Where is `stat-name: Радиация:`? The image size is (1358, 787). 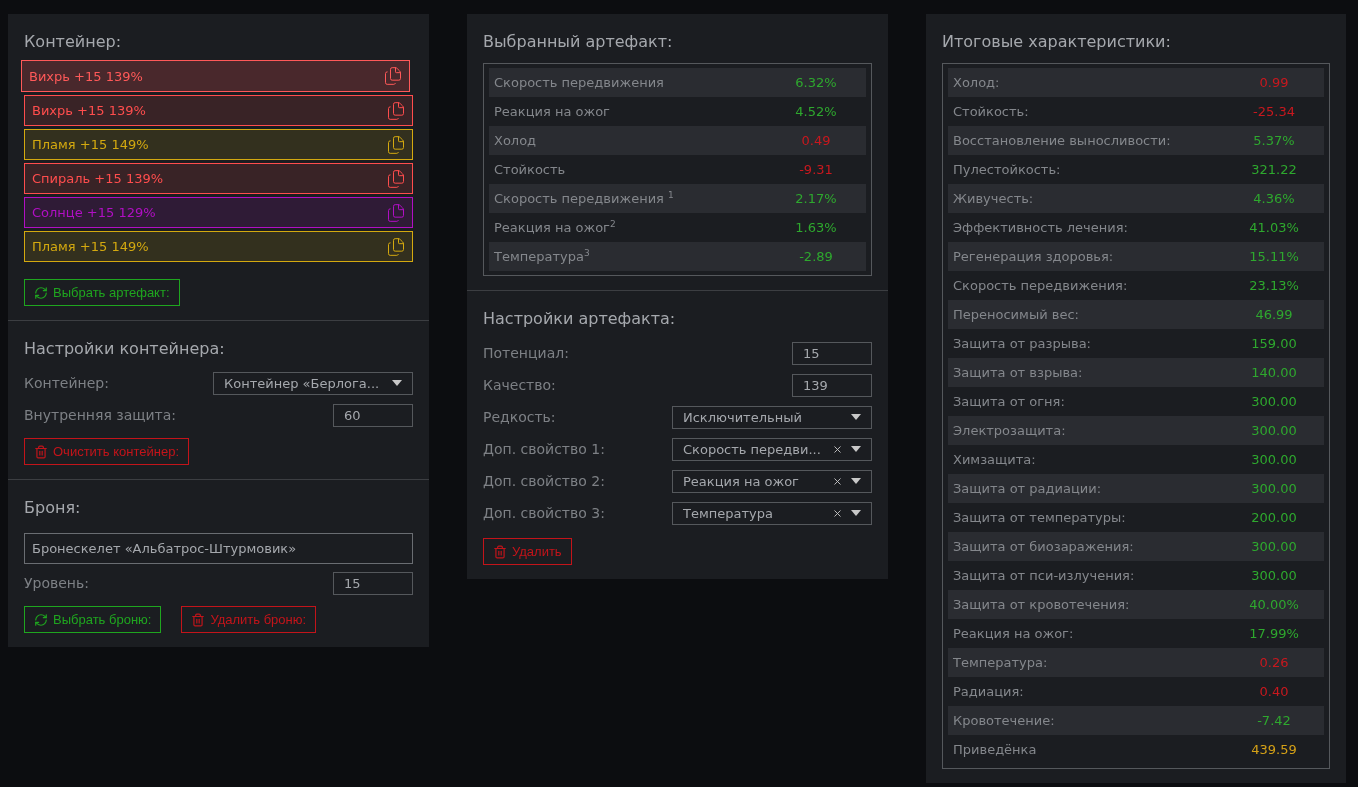 stat-name: Радиация: is located at coordinates (989, 691).